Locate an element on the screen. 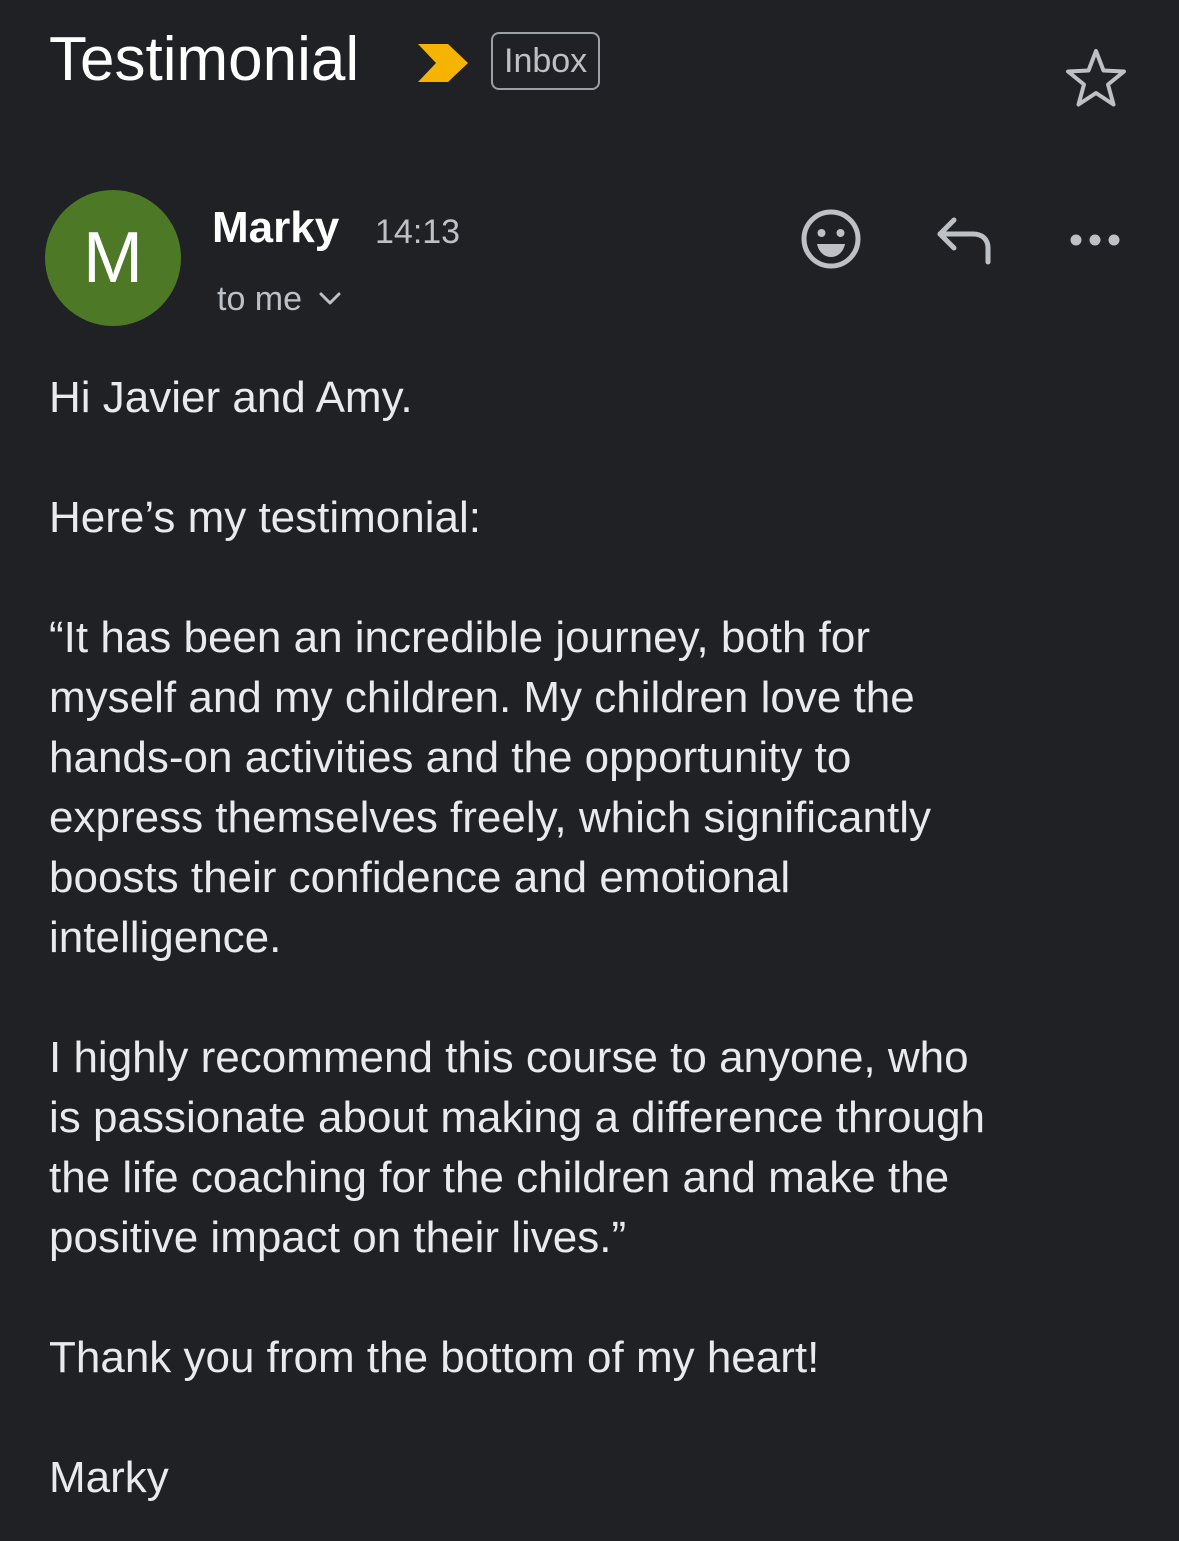 This screenshot has width=1179, height=1541. sender-avatar: M is located at coordinates (113, 258).